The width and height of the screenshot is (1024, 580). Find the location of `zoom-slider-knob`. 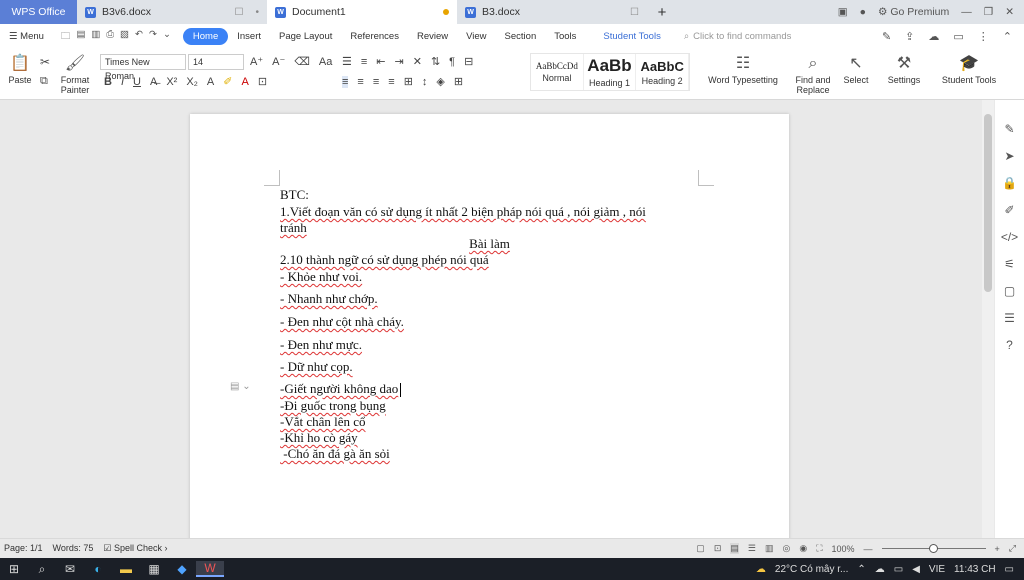

zoom-slider-knob is located at coordinates (934, 548).